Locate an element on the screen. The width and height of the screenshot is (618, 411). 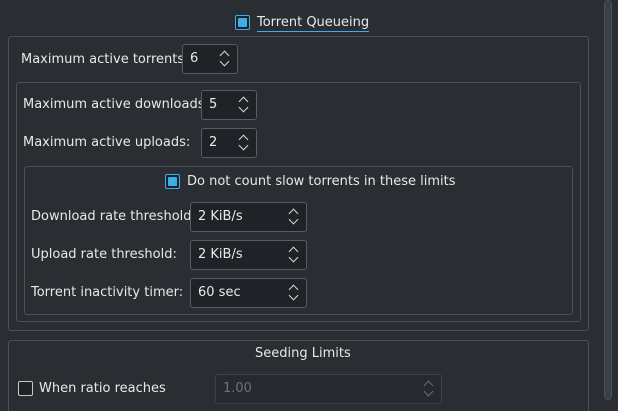
download-rate-threshold-label: Download rate threshold: is located at coordinates (113, 216).